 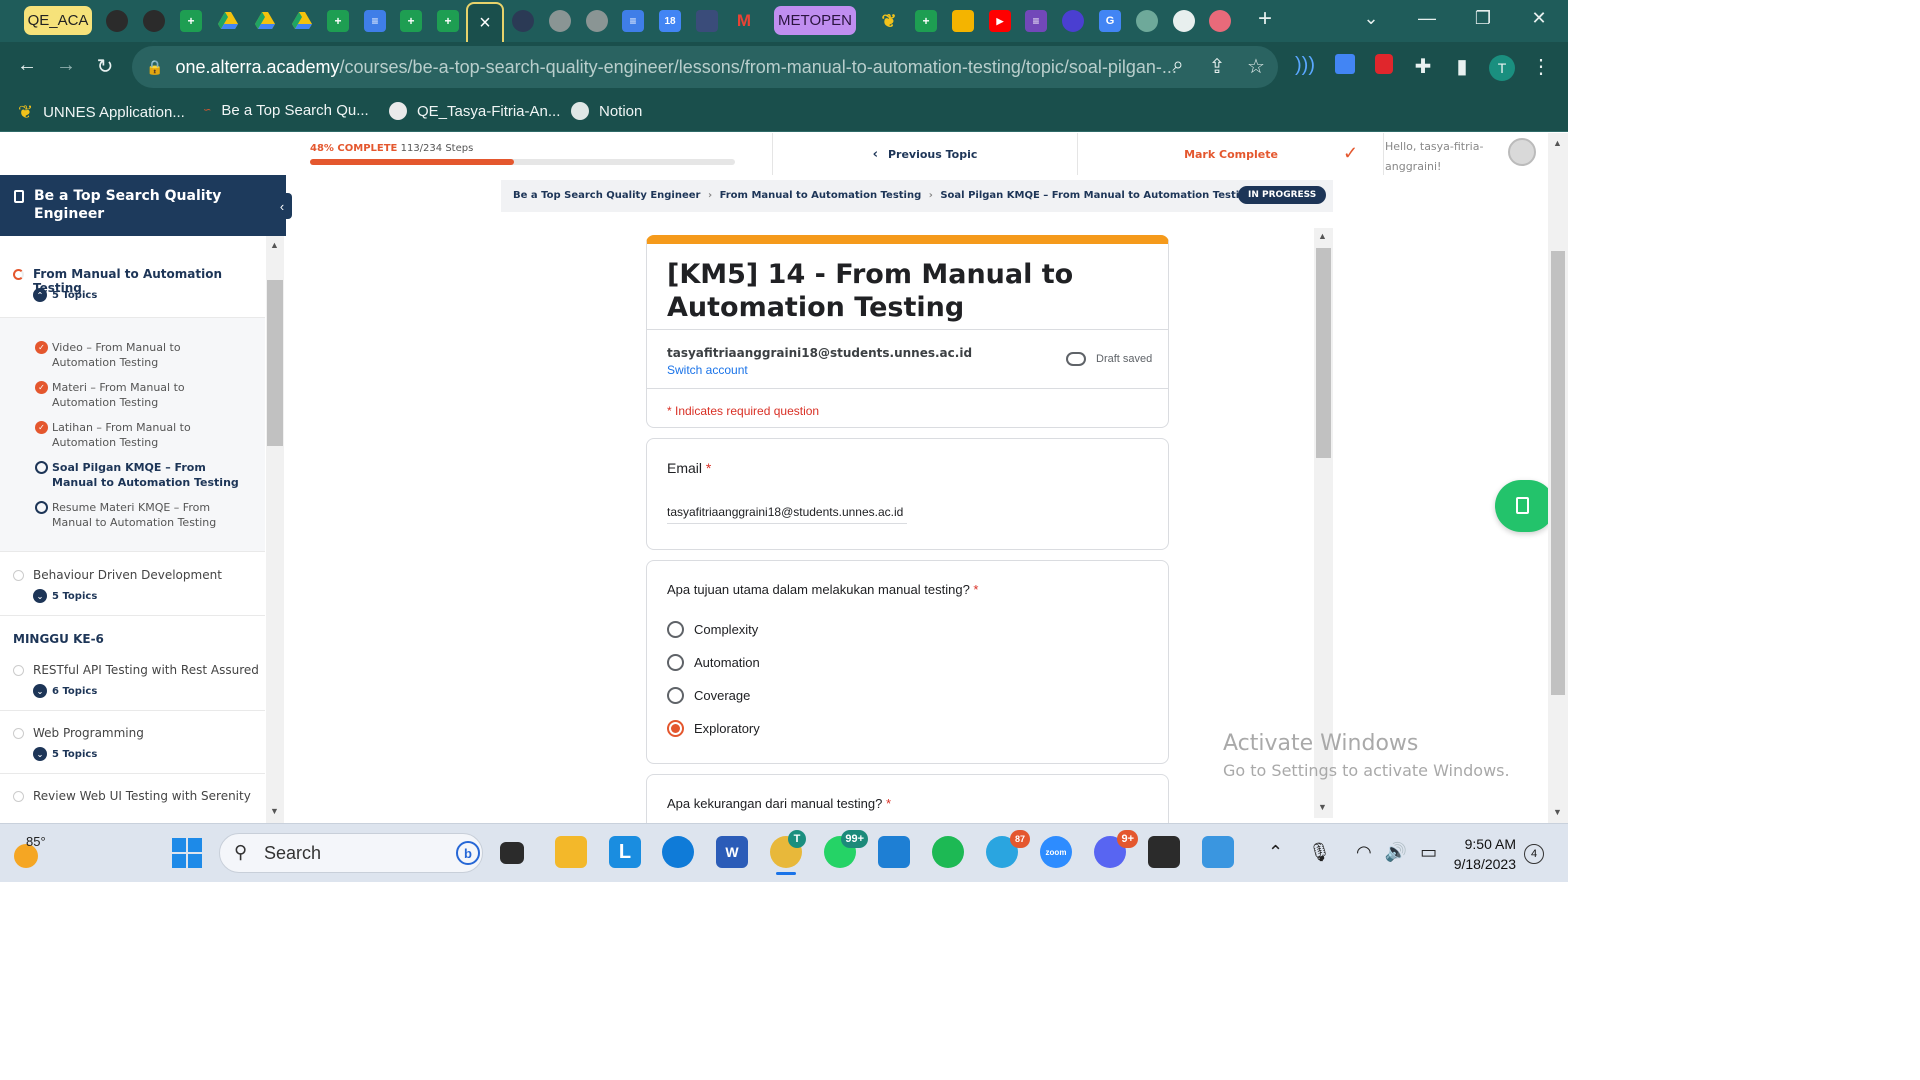 What do you see at coordinates (1164, 852) in the screenshot?
I see `sticky-notes-icon` at bounding box center [1164, 852].